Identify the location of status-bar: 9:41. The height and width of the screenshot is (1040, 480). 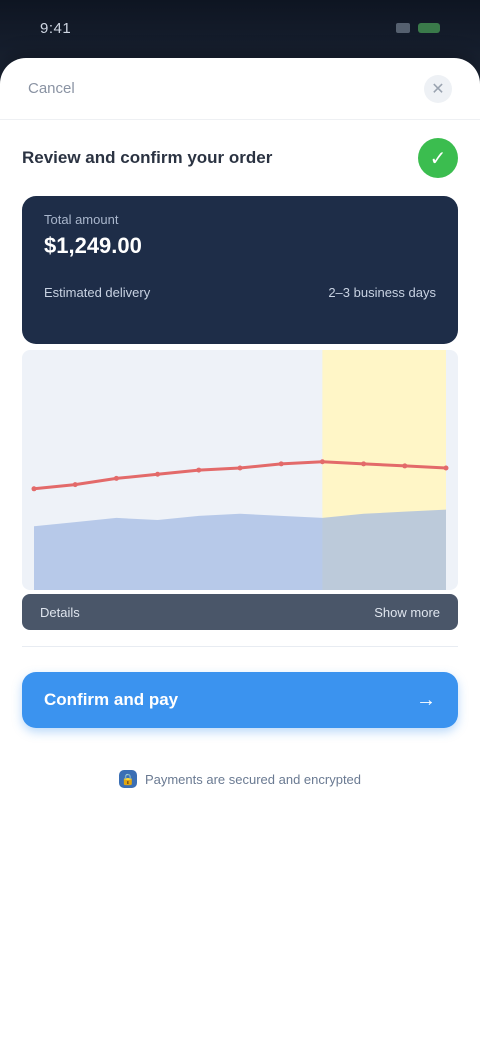
(240, 28).